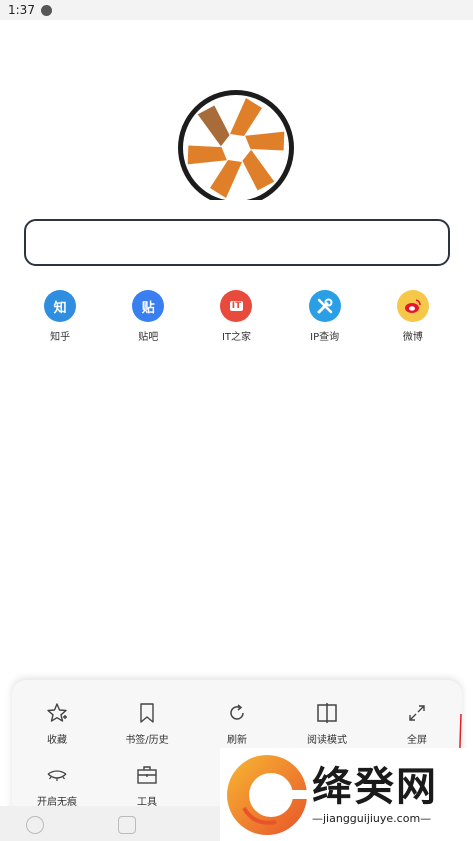  Describe the element at coordinates (147, 786) in the screenshot. I see `menu-tools: 工具` at that location.